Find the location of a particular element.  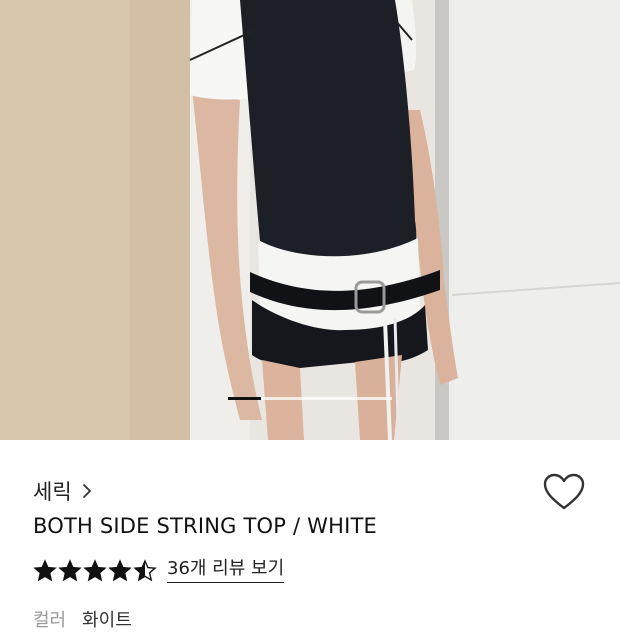

product-title: BOTH SIDE STRING TOP / WHITE is located at coordinates (205, 526).